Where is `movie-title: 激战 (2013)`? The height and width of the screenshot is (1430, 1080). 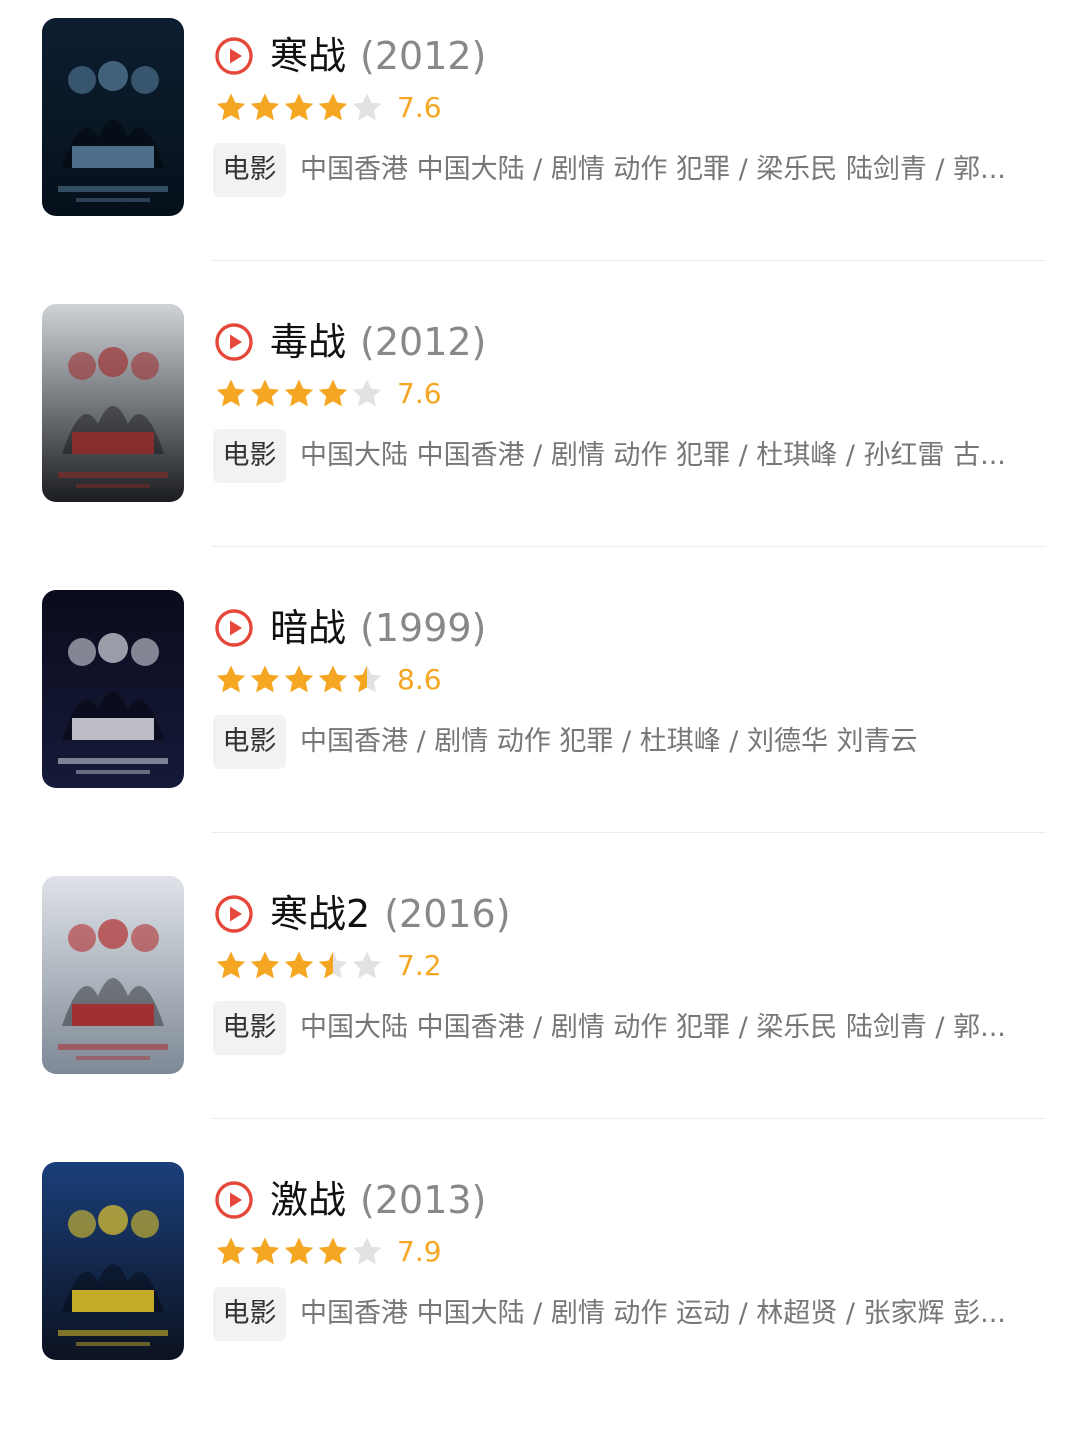
movie-title: 激战 (2013) is located at coordinates (378, 1200).